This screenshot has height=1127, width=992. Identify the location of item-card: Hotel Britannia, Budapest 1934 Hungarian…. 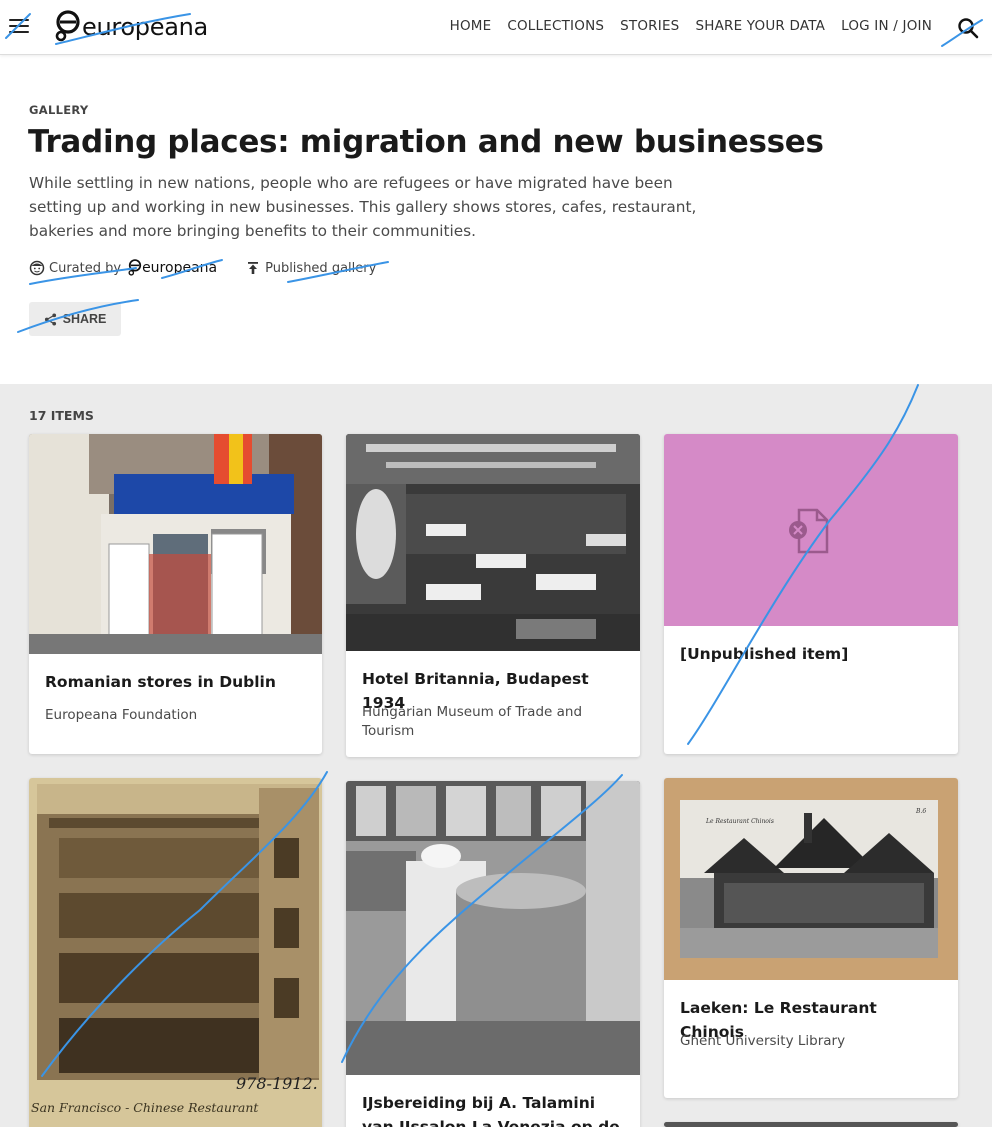
(493, 595).